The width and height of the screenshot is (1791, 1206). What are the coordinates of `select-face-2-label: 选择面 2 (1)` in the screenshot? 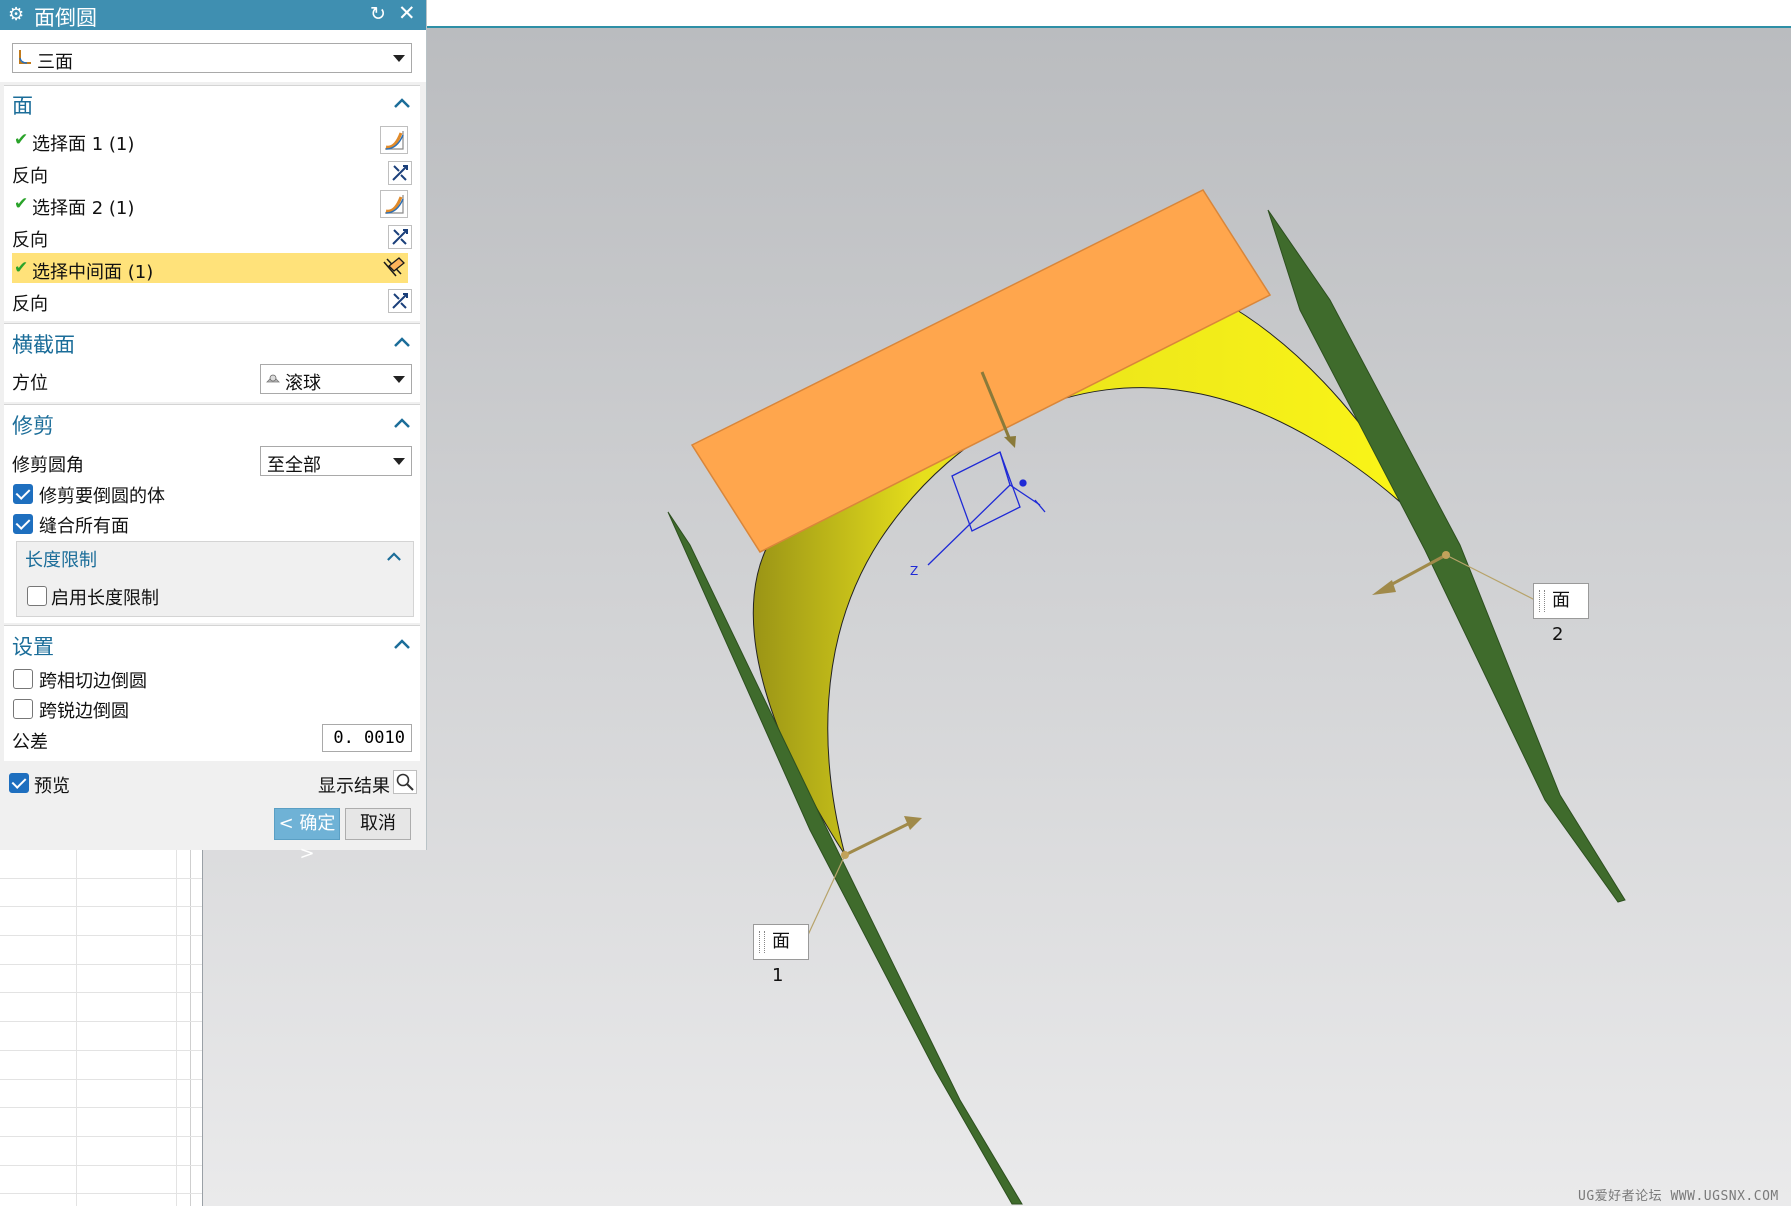 It's located at (83, 207).